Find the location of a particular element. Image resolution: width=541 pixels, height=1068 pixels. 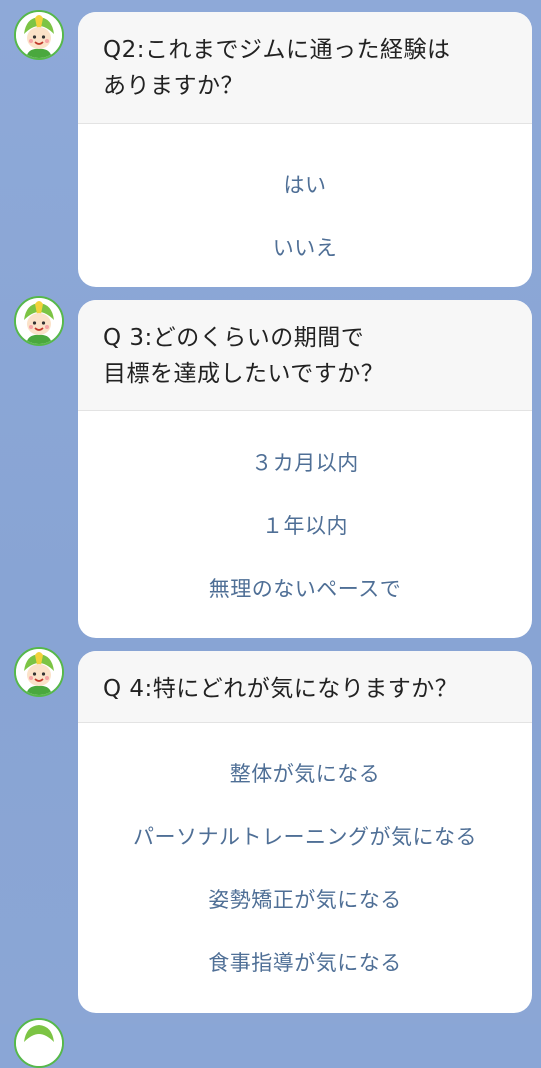

option-button: 食事指導が気になる is located at coordinates (305, 963).